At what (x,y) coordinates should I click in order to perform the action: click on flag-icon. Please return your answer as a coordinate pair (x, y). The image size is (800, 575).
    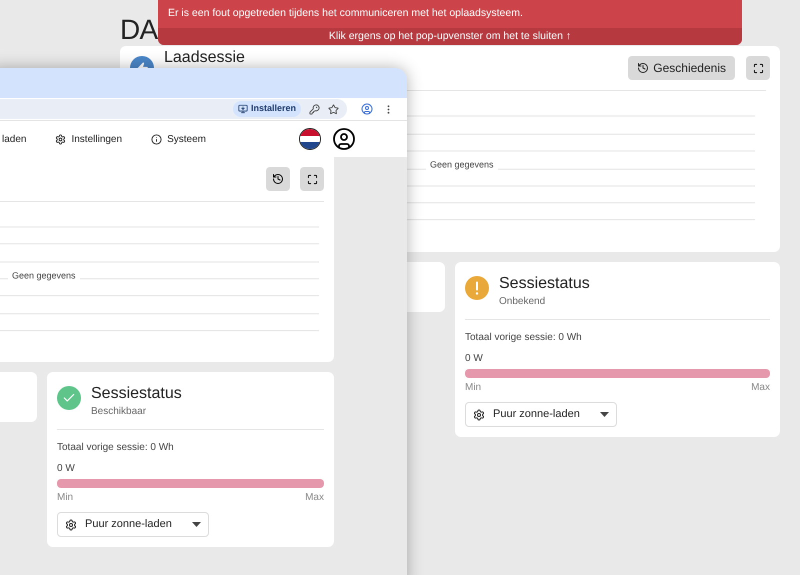
    Looking at the image, I should click on (310, 139).